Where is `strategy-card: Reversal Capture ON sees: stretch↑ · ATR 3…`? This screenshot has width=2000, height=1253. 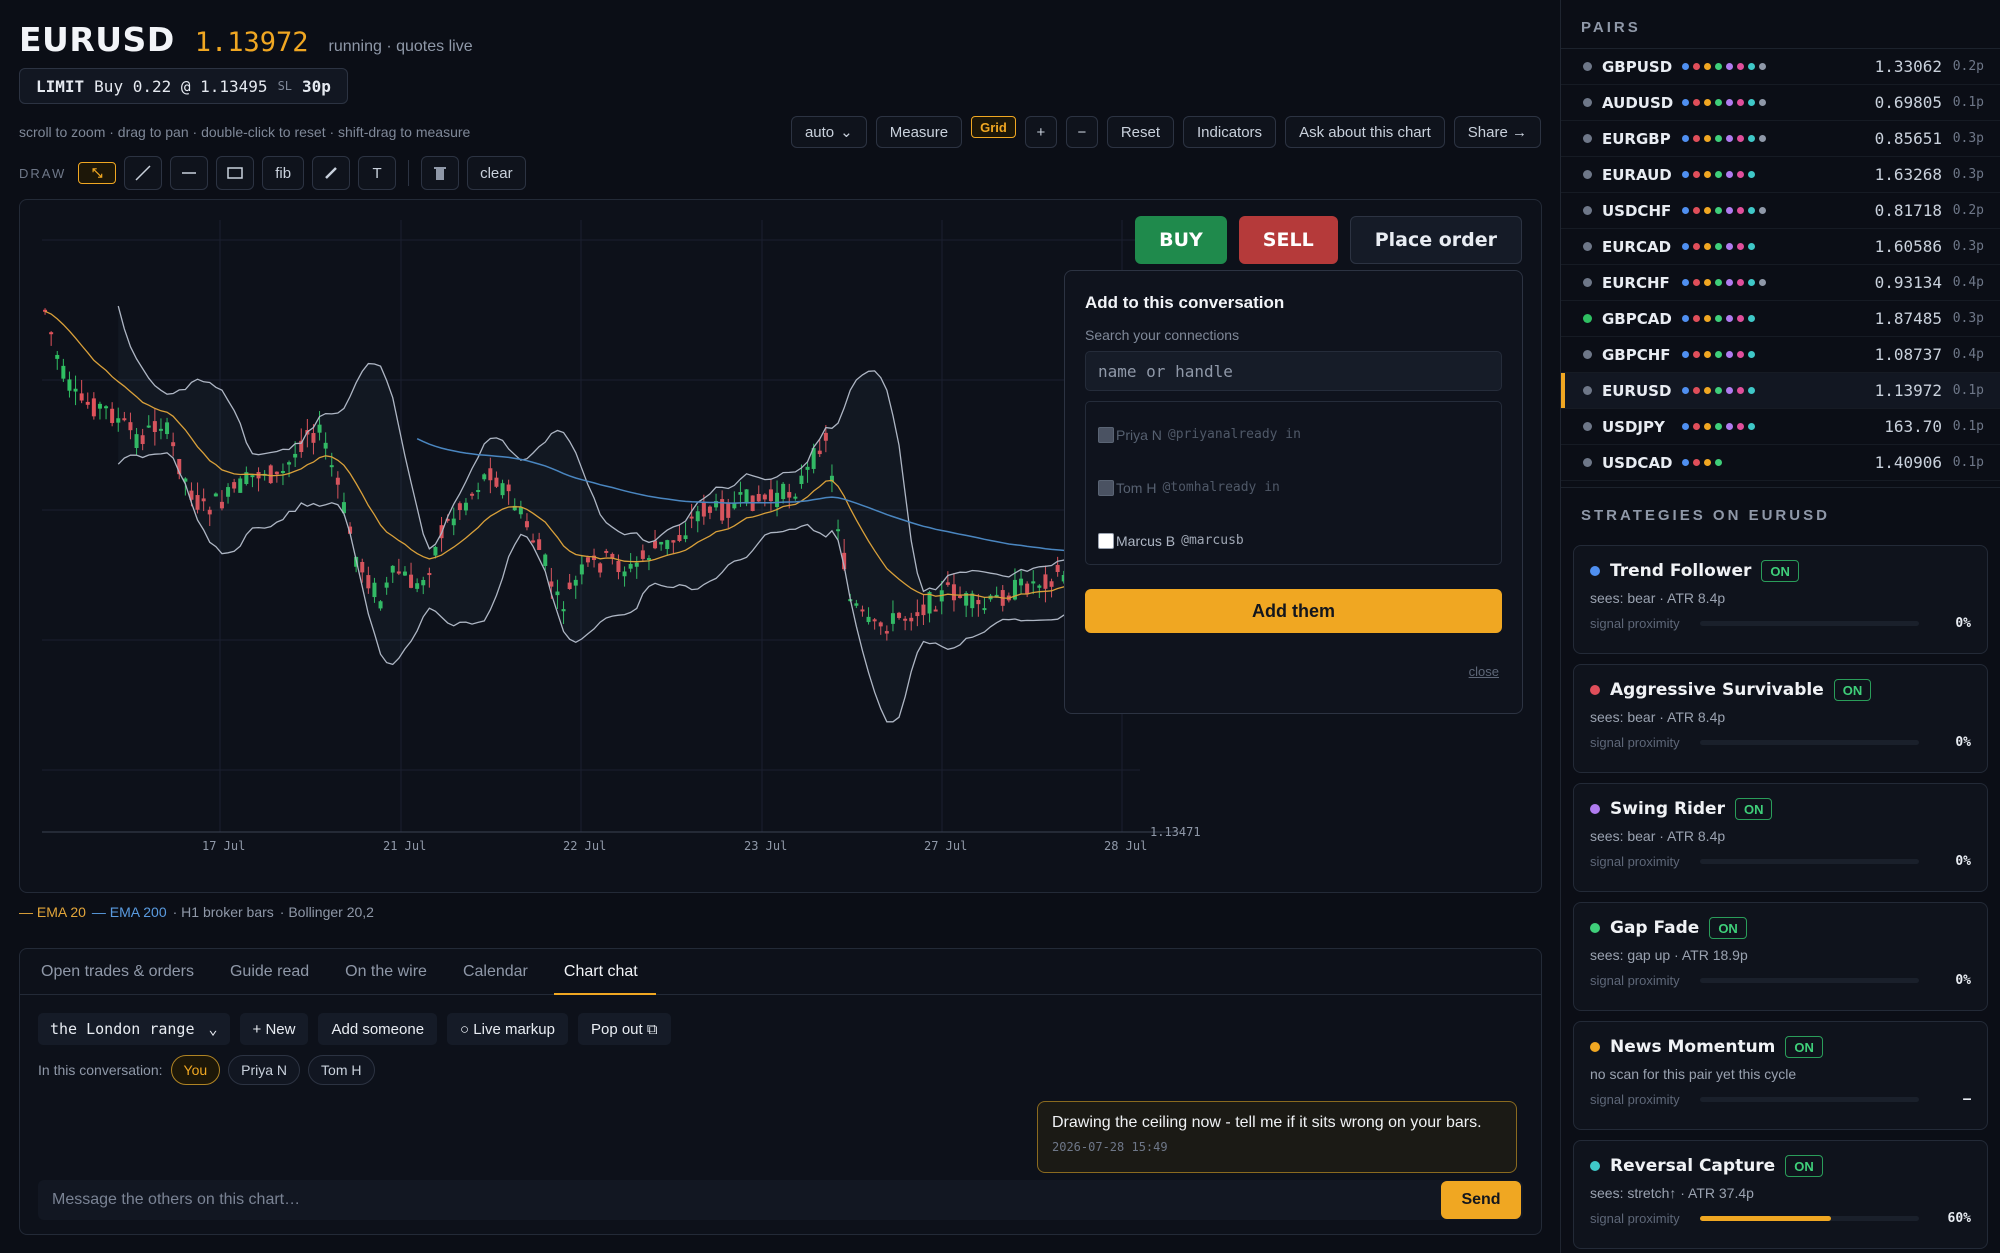
strategy-card: Reversal Capture ON sees: stretch↑ · ATR 3… is located at coordinates (1780, 1194).